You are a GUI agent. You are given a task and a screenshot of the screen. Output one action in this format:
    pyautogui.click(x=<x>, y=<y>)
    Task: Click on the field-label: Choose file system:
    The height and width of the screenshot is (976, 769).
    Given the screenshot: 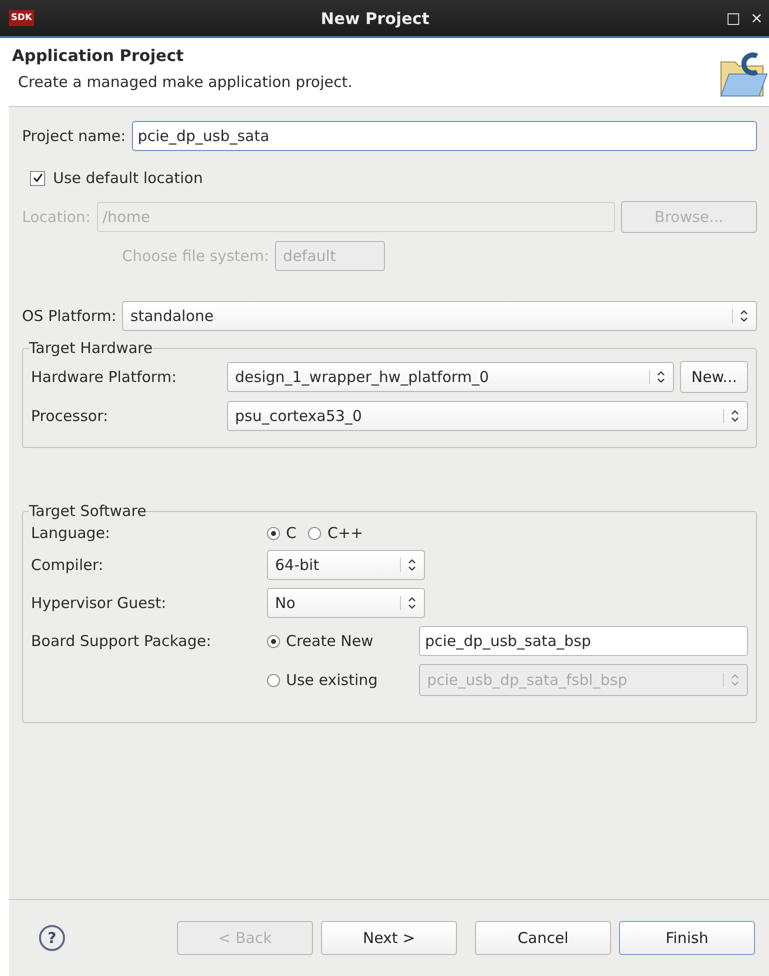 What is the action you would take?
    pyautogui.click(x=196, y=256)
    